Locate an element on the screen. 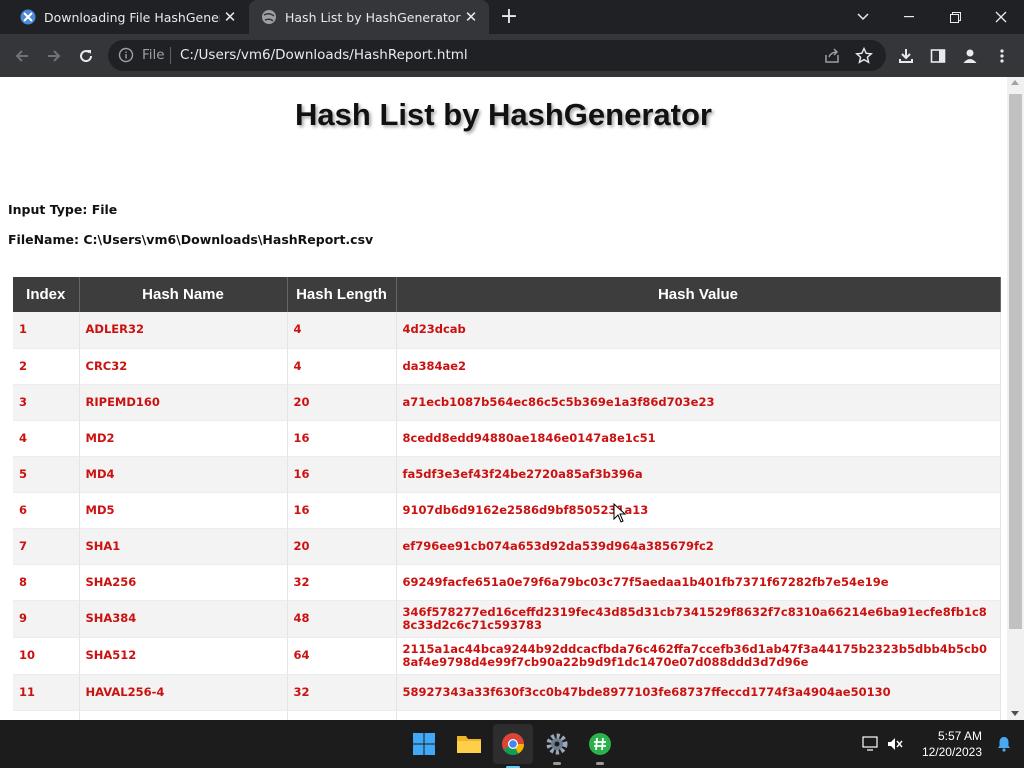 This screenshot has height=768, width=1024. volume-muted-icon is located at coordinates (895, 744).